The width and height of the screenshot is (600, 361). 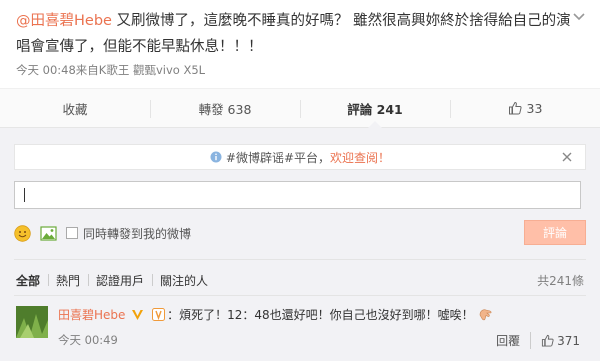 I want to click on comment-content: 田喜碧Hebe ：煩死了！12：48也還好吧！你自己也沒好到哪！噓唉！, so click(x=318, y=314).